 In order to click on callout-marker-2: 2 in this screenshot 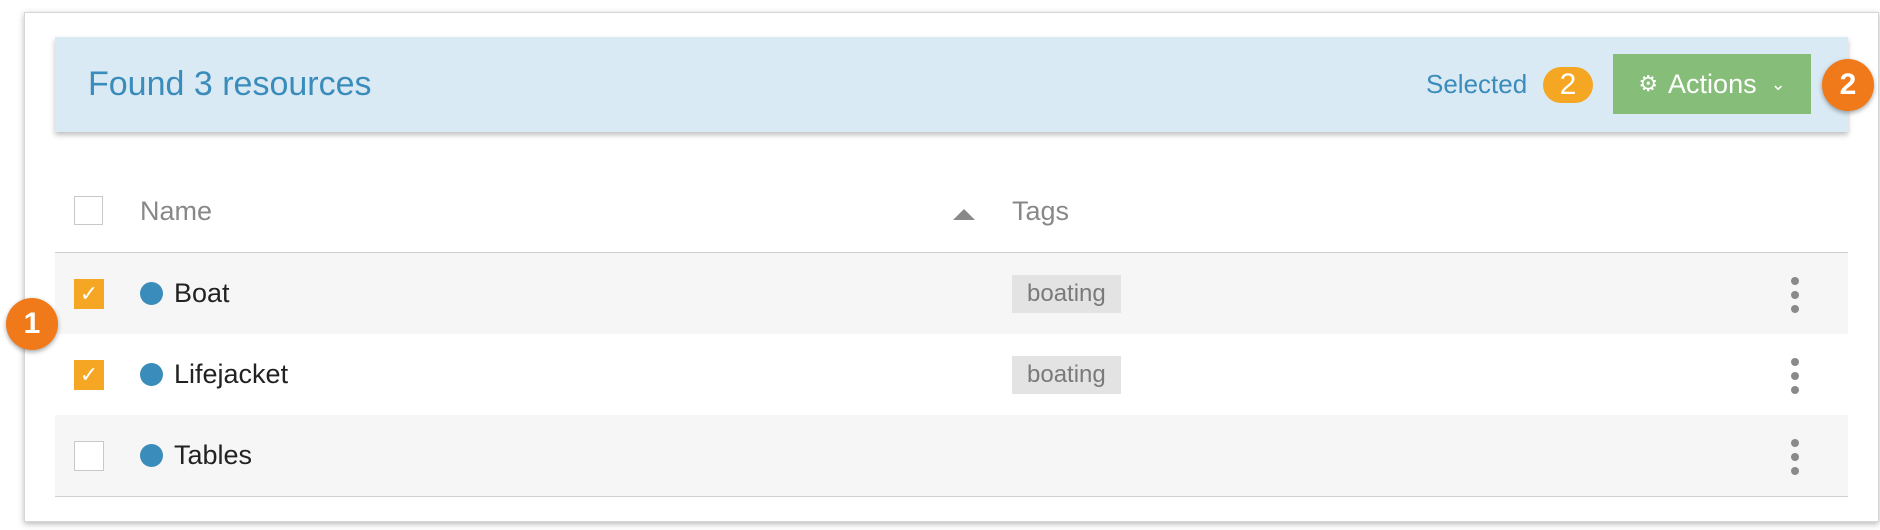, I will do `click(1848, 85)`.